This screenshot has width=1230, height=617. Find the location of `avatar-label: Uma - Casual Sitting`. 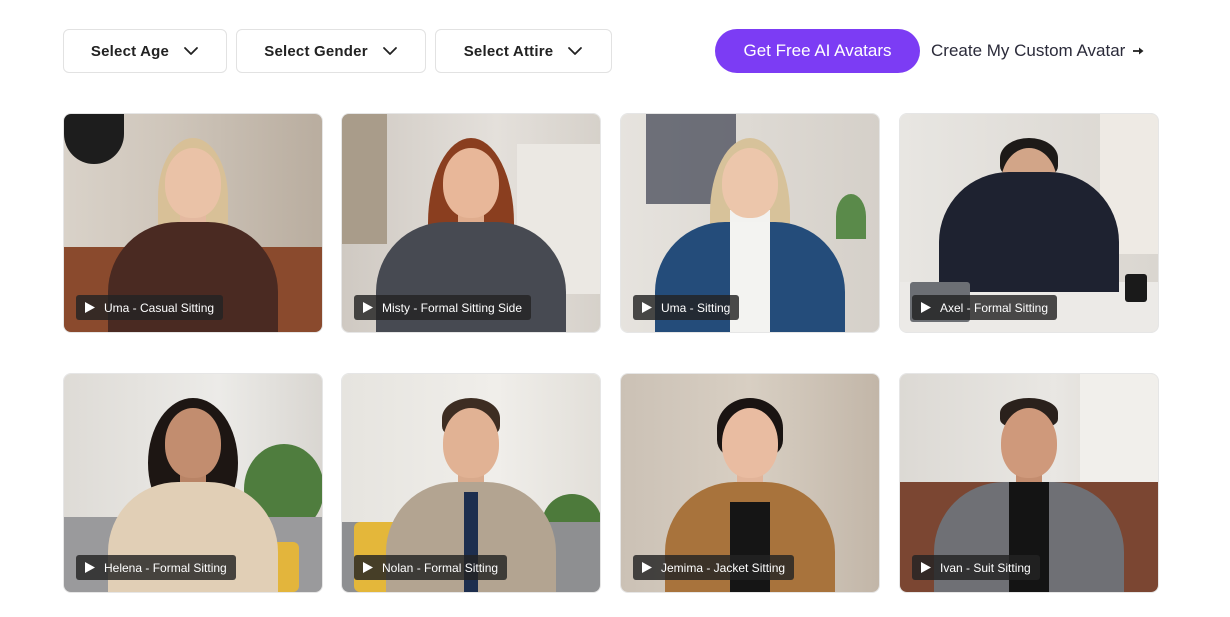

avatar-label: Uma - Casual Sitting is located at coordinates (150, 307).